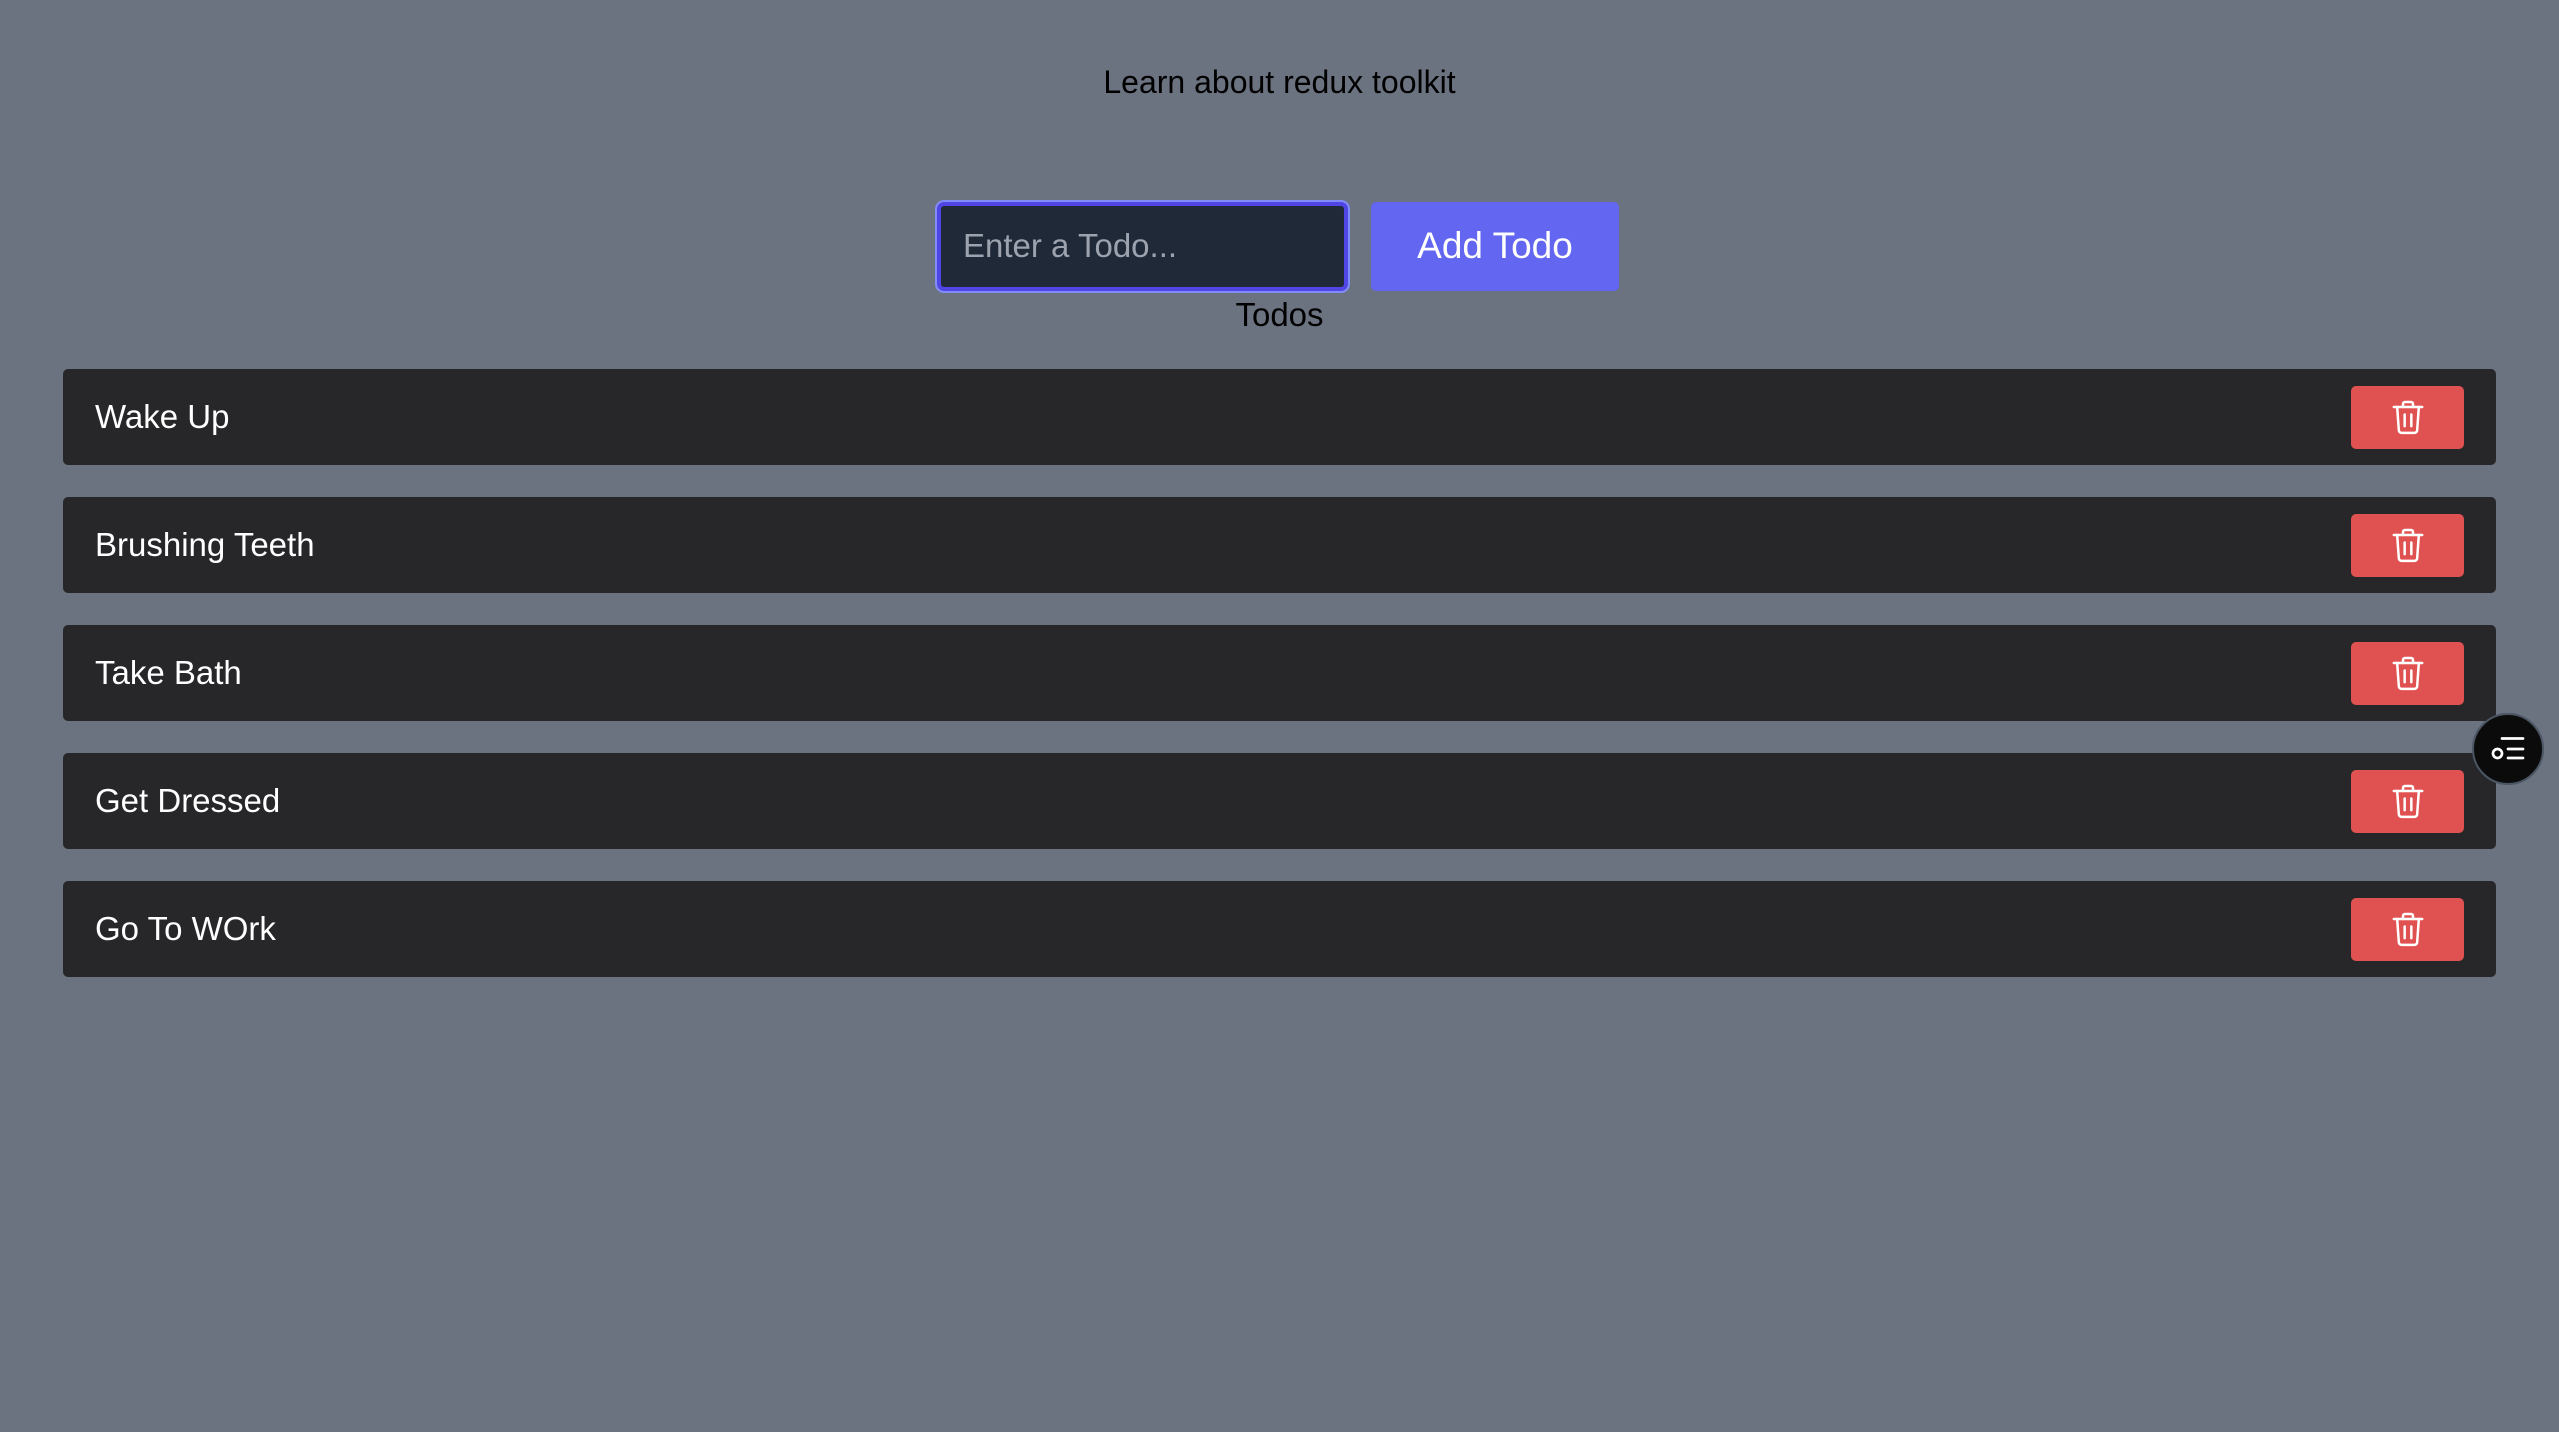 This screenshot has width=2559, height=1432. Describe the element at coordinates (1279, 545) in the screenshot. I see `todo-item: Brushing Teeth` at that location.